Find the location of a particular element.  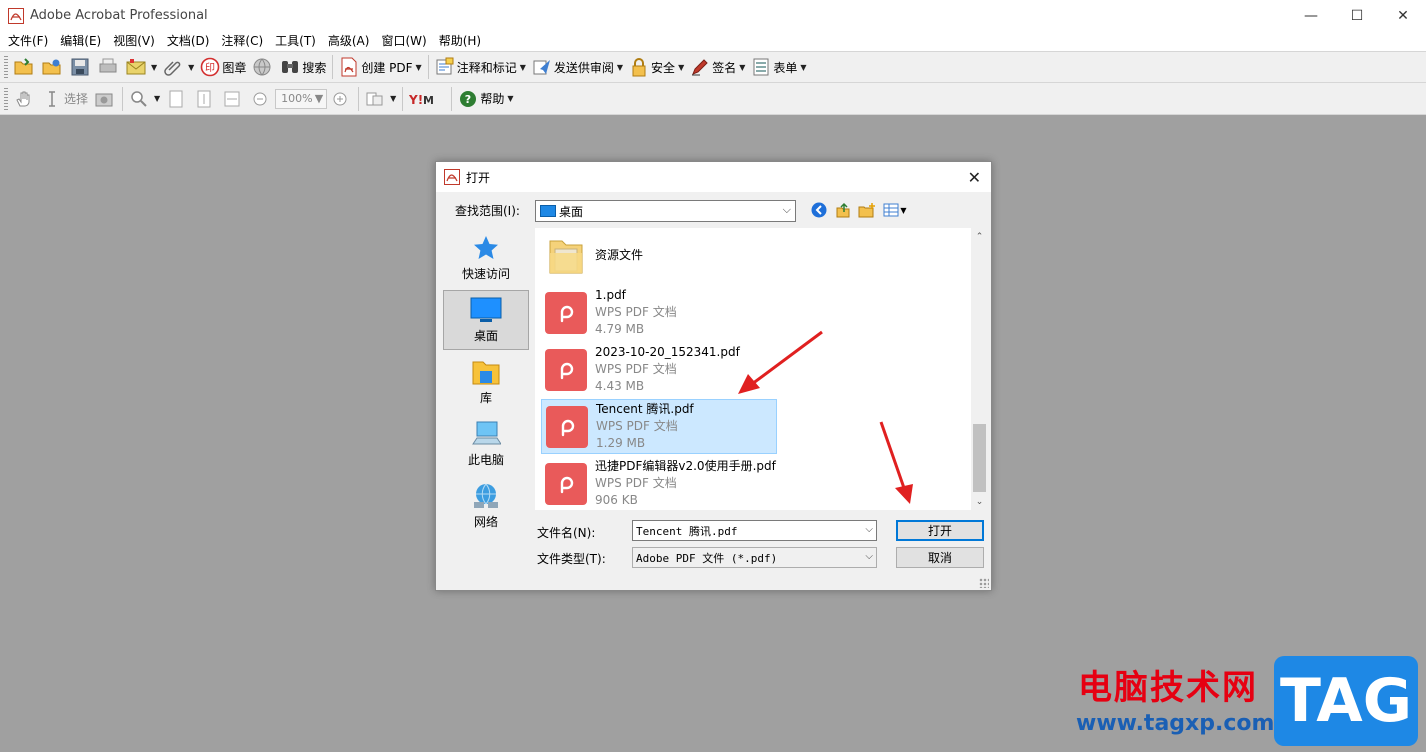

send-review-button: 发送供审阅 ▼ is located at coordinates (577, 67).